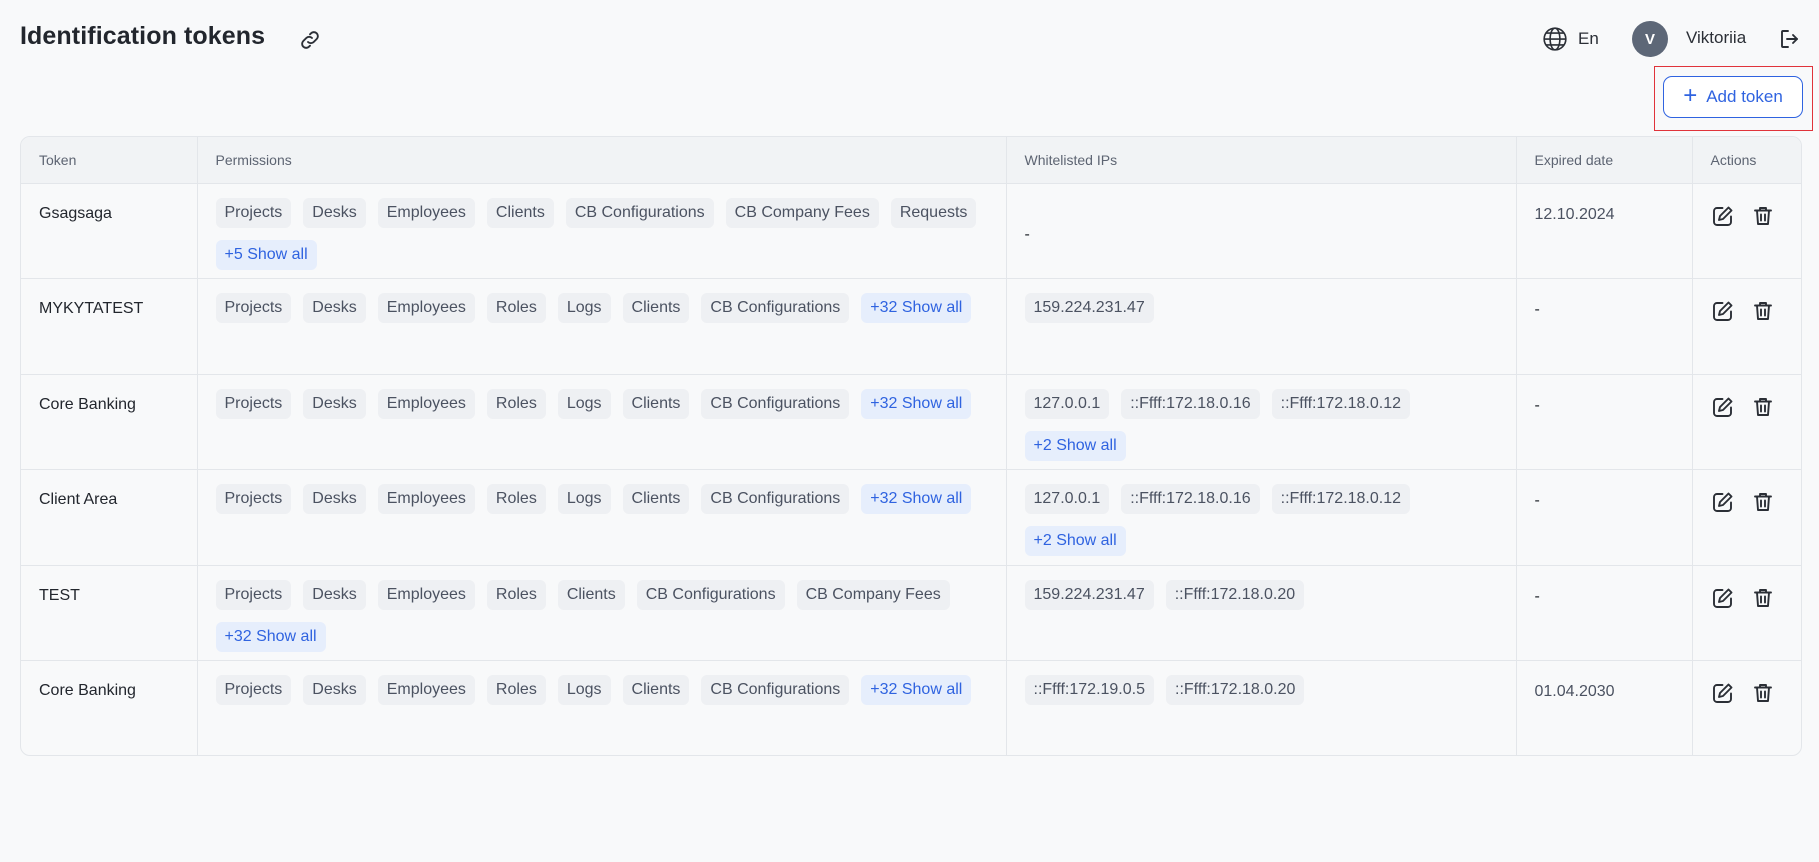  Describe the element at coordinates (266, 254) in the screenshot. I see `permissions-show-all-link: +5 Show all` at that location.